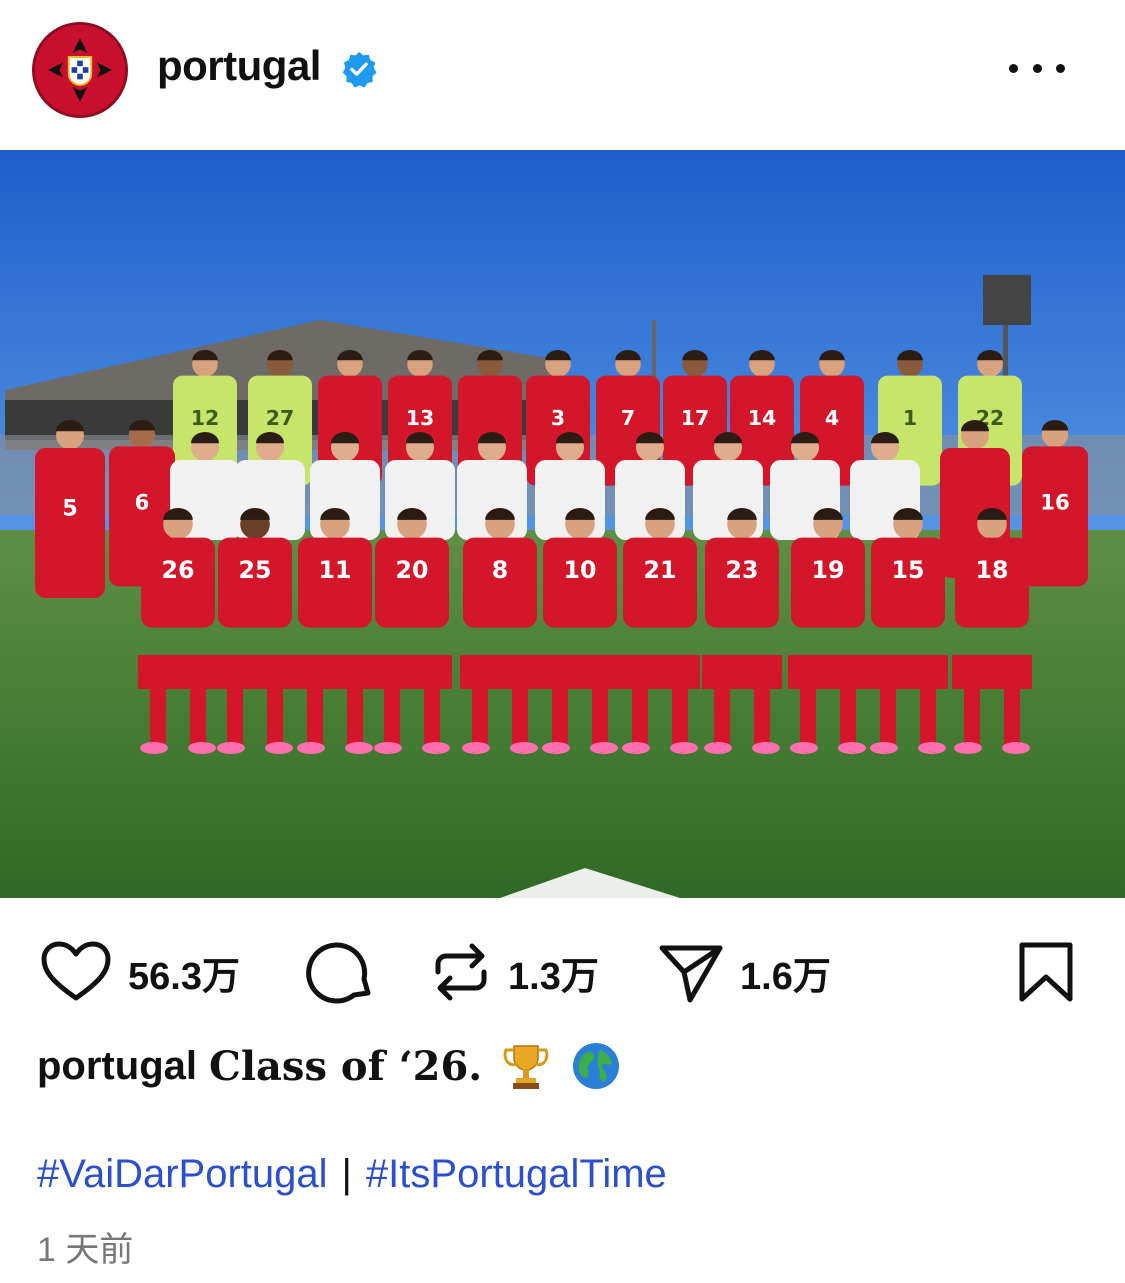  What do you see at coordinates (516, 1174) in the screenshot?
I see `hashtag-link: #ItsPortugalTime` at bounding box center [516, 1174].